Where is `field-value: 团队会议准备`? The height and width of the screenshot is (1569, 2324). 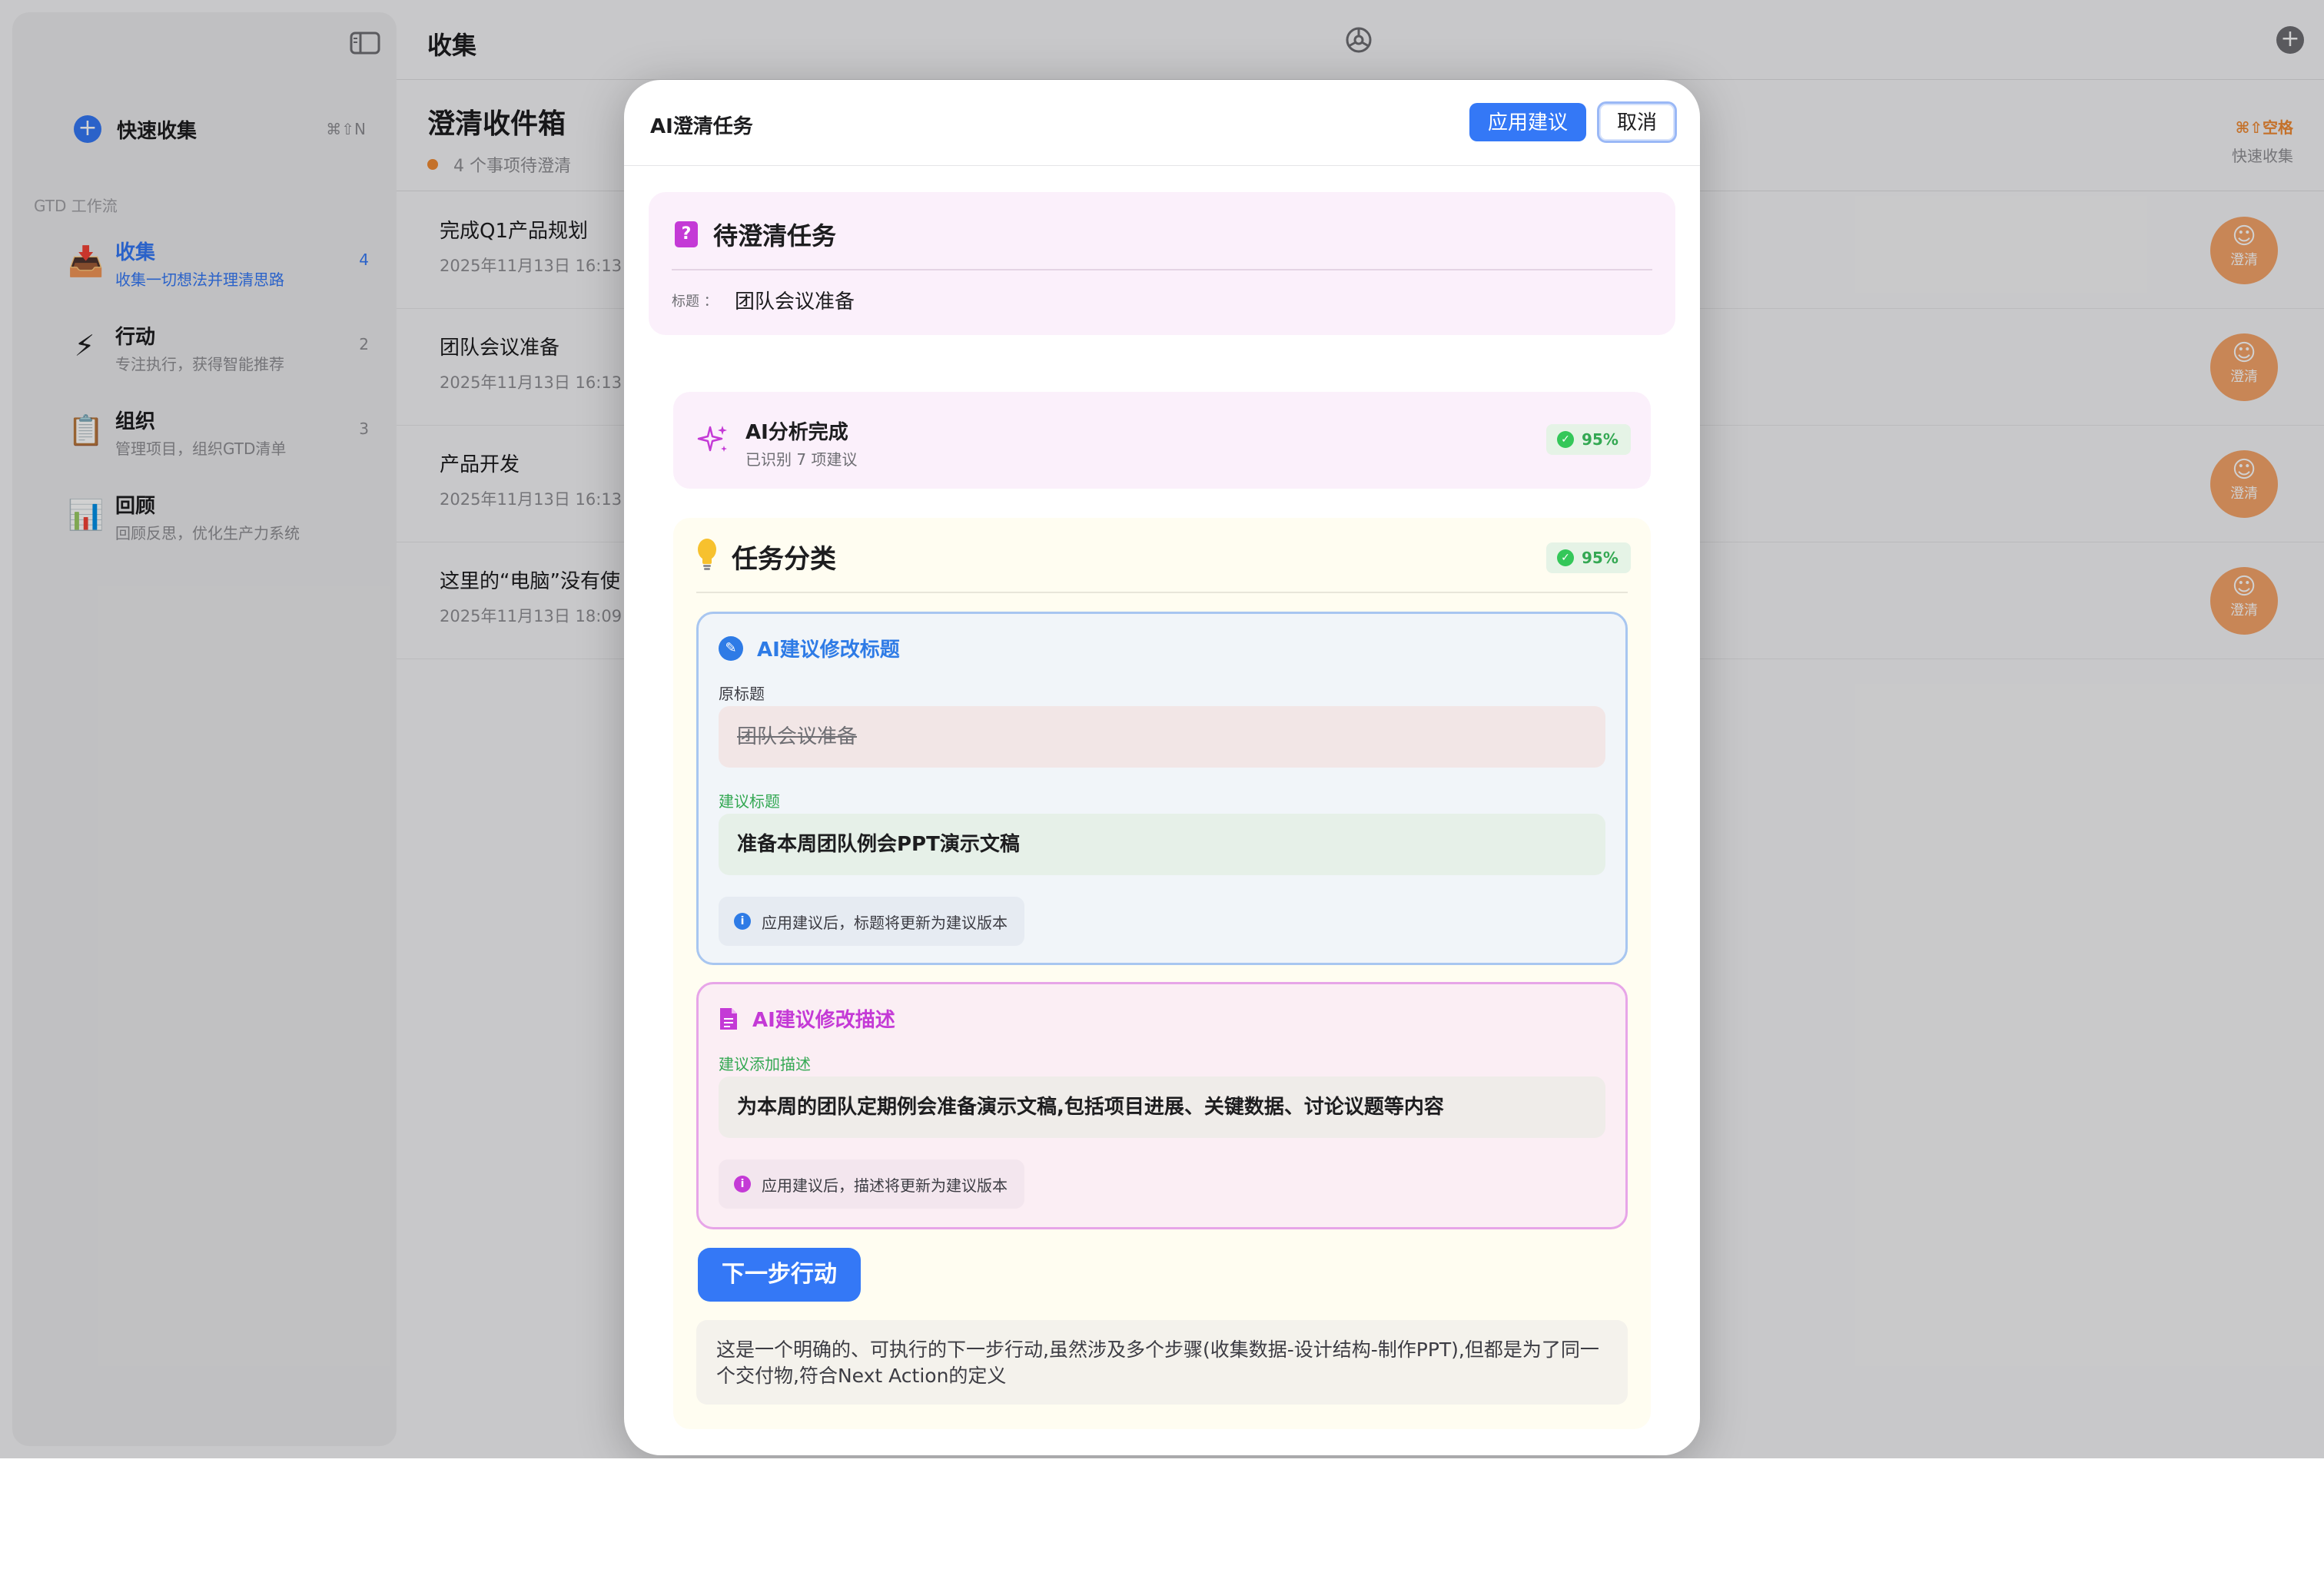 field-value: 团队会议准备 is located at coordinates (795, 301).